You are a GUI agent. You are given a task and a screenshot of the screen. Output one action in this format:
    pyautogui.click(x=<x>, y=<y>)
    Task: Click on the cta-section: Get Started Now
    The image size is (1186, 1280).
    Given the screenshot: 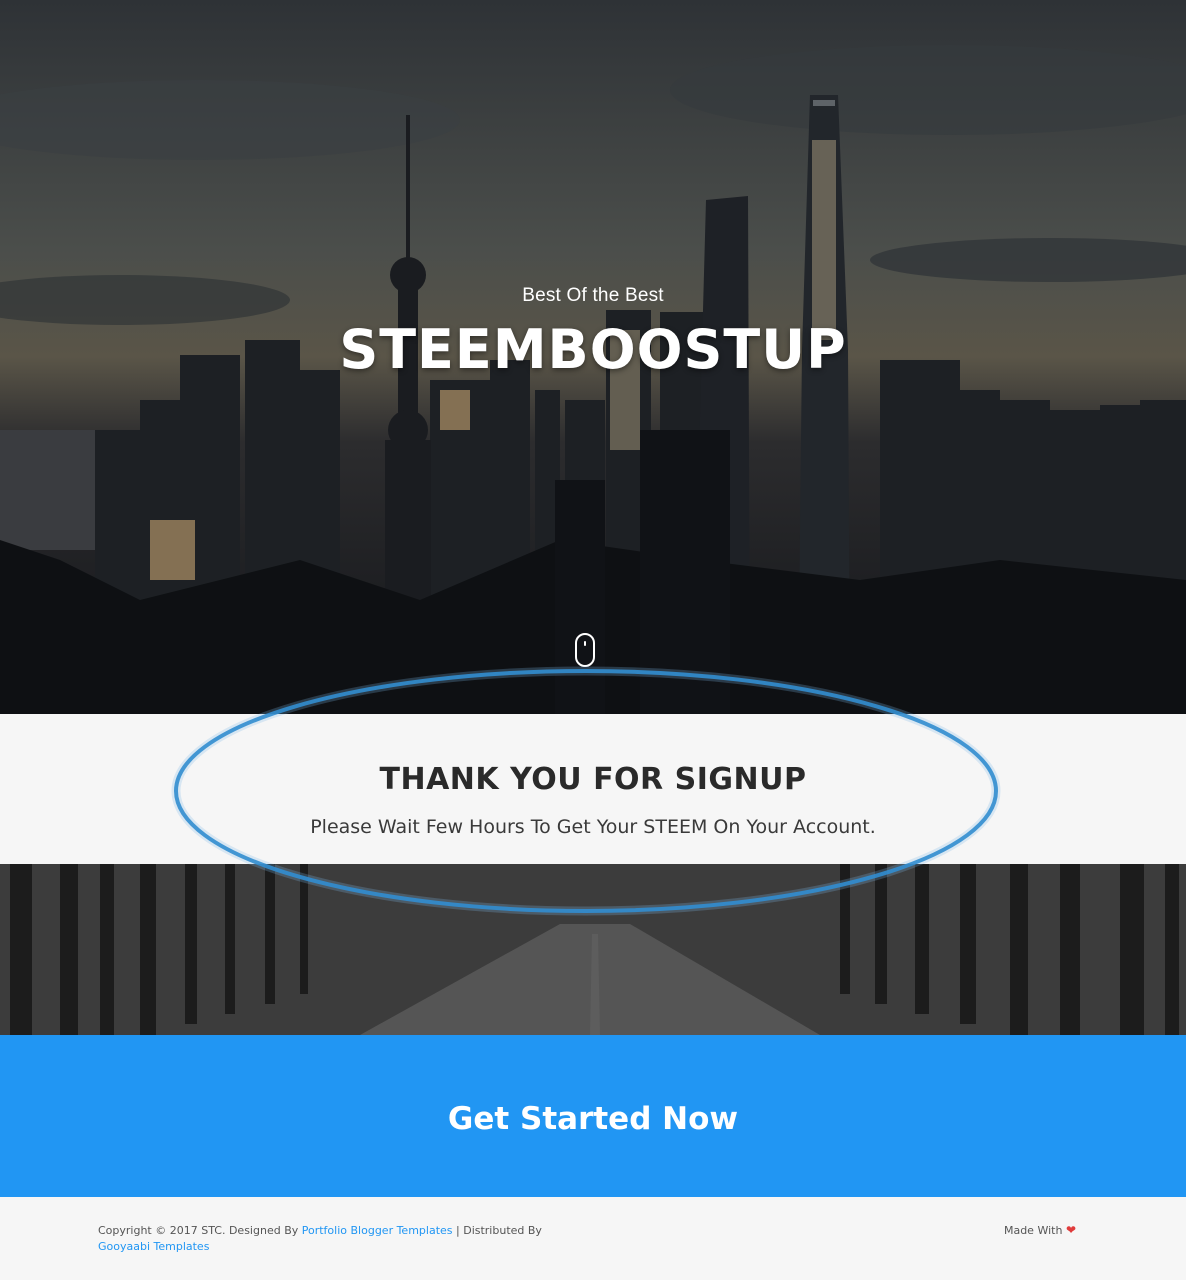 What is the action you would take?
    pyautogui.click(x=593, y=1116)
    